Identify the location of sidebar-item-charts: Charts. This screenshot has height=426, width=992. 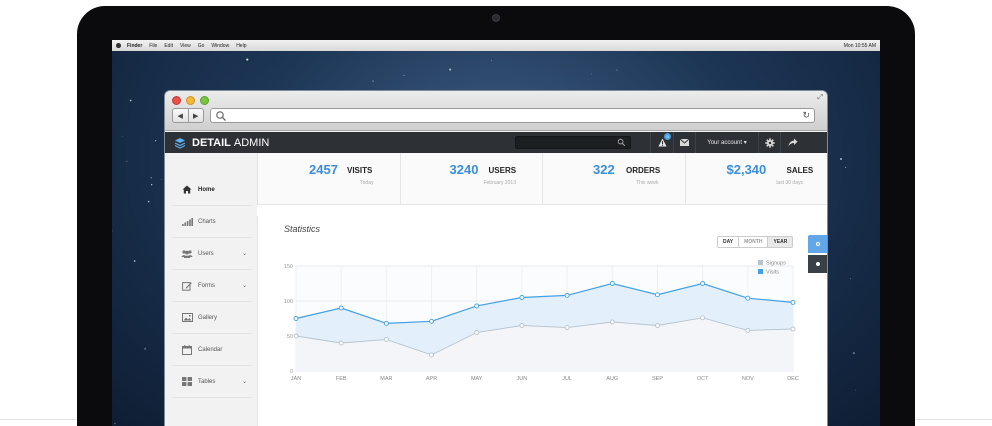
(212, 222).